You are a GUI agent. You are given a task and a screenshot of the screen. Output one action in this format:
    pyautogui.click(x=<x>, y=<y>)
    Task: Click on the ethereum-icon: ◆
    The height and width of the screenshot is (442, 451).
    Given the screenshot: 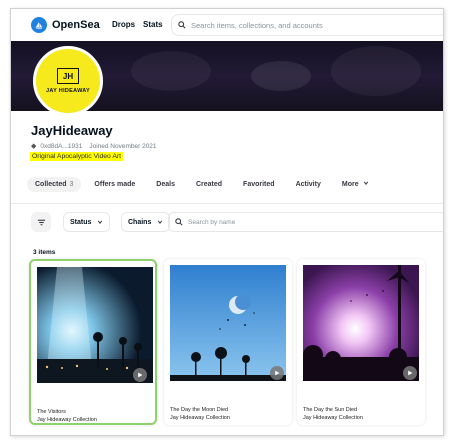 What is the action you would take?
    pyautogui.click(x=34, y=146)
    